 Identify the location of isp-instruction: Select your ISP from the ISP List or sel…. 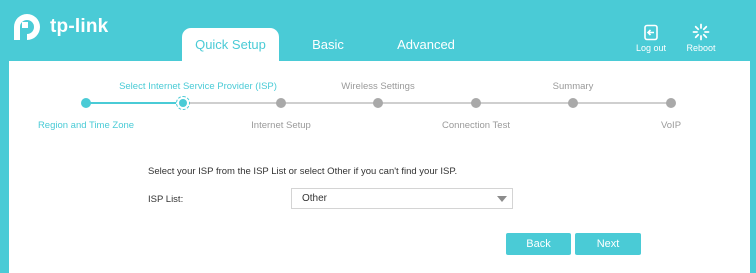
(303, 171).